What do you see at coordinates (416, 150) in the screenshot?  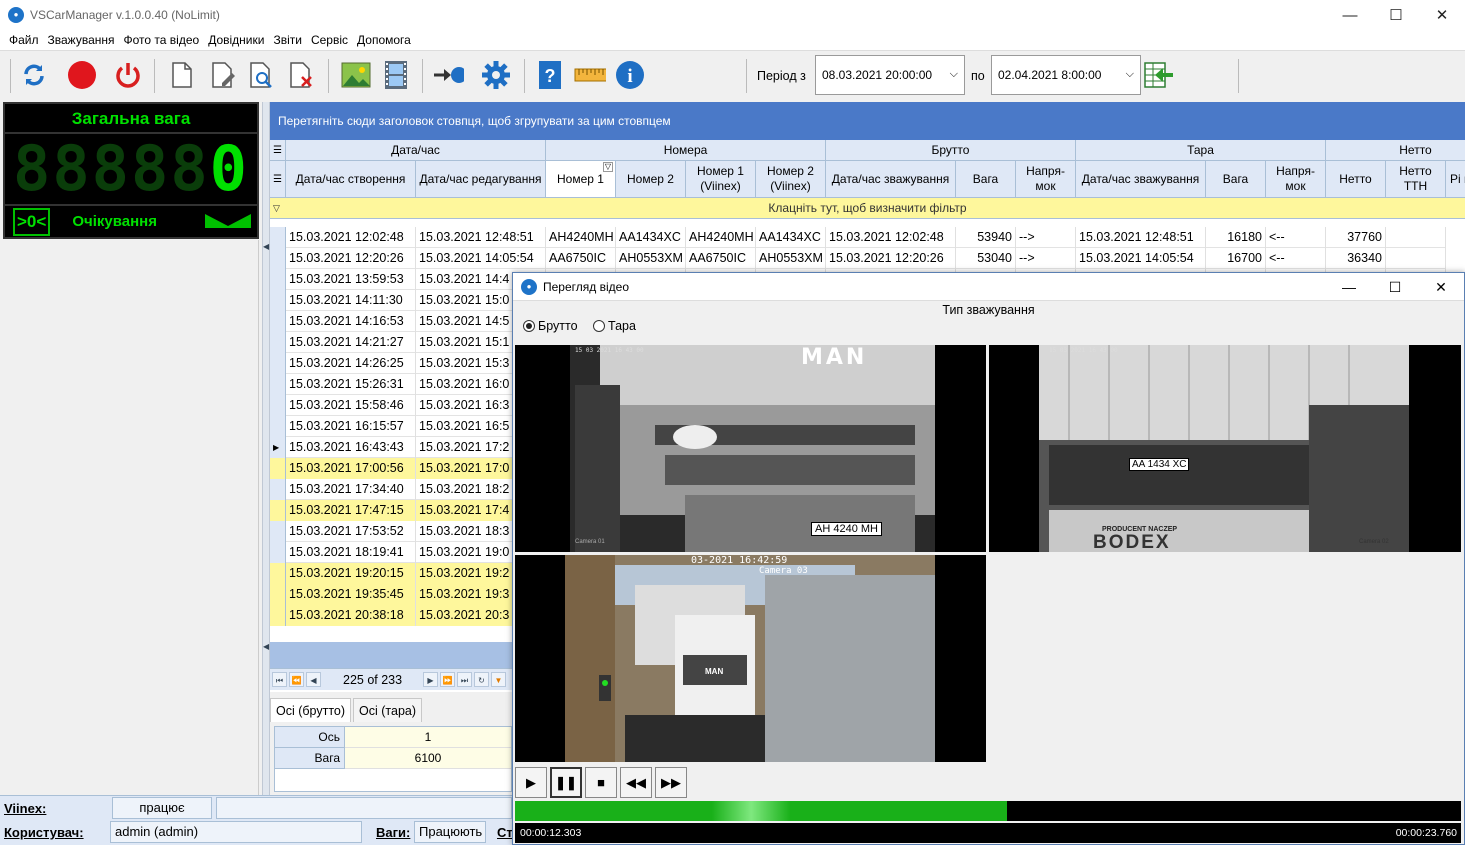 I see `band-datetime: Дата/час` at bounding box center [416, 150].